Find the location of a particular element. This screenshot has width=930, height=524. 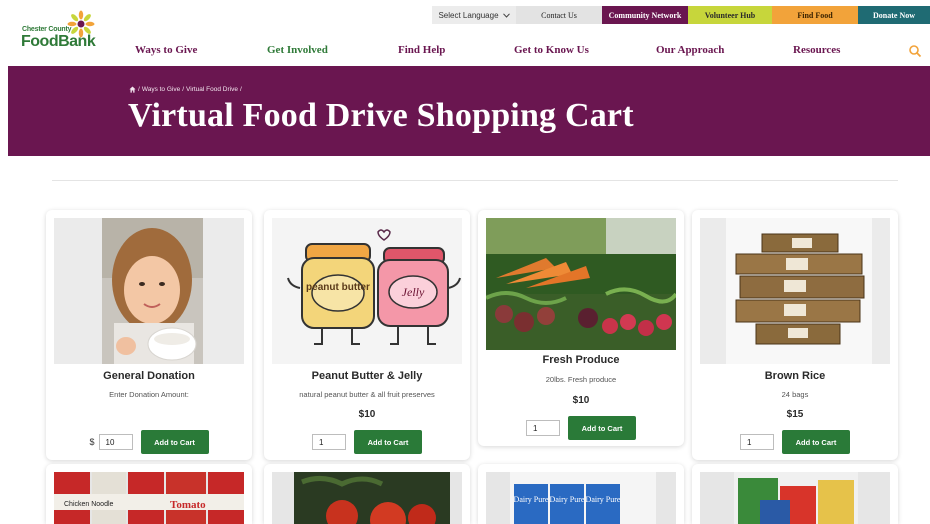

search-icon is located at coordinates (915, 51).